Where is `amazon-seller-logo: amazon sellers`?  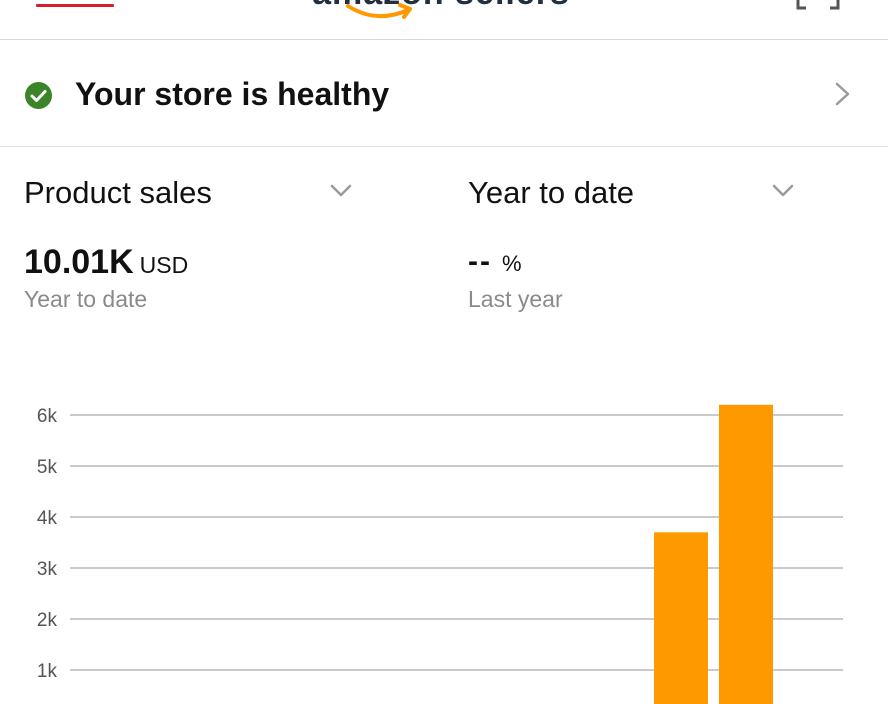
amazon-seller-logo: amazon sellers is located at coordinates (441, 12).